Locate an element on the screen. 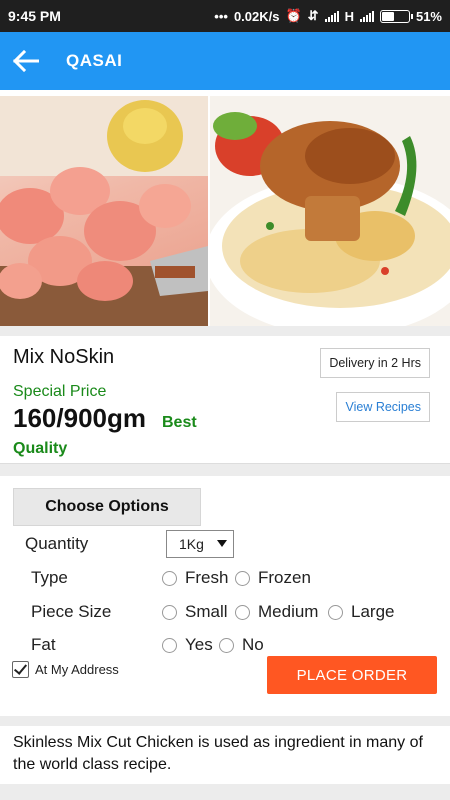  status-icons: ••• 0.02K/s ⏰ ⇵ H 51% is located at coordinates (328, 16).